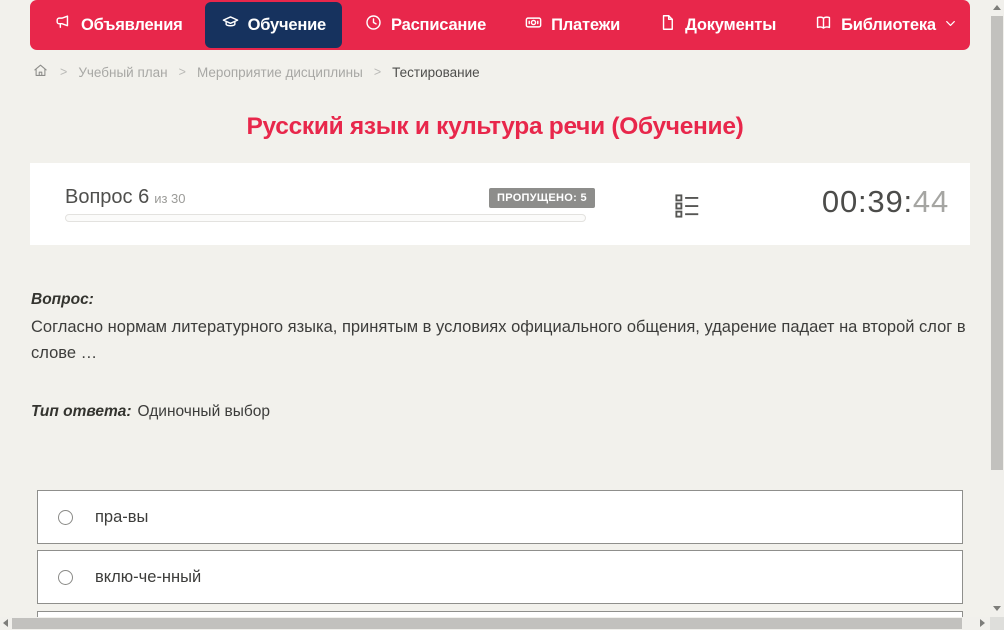  Describe the element at coordinates (533, 25) in the screenshot. I see `cash-icon` at that location.